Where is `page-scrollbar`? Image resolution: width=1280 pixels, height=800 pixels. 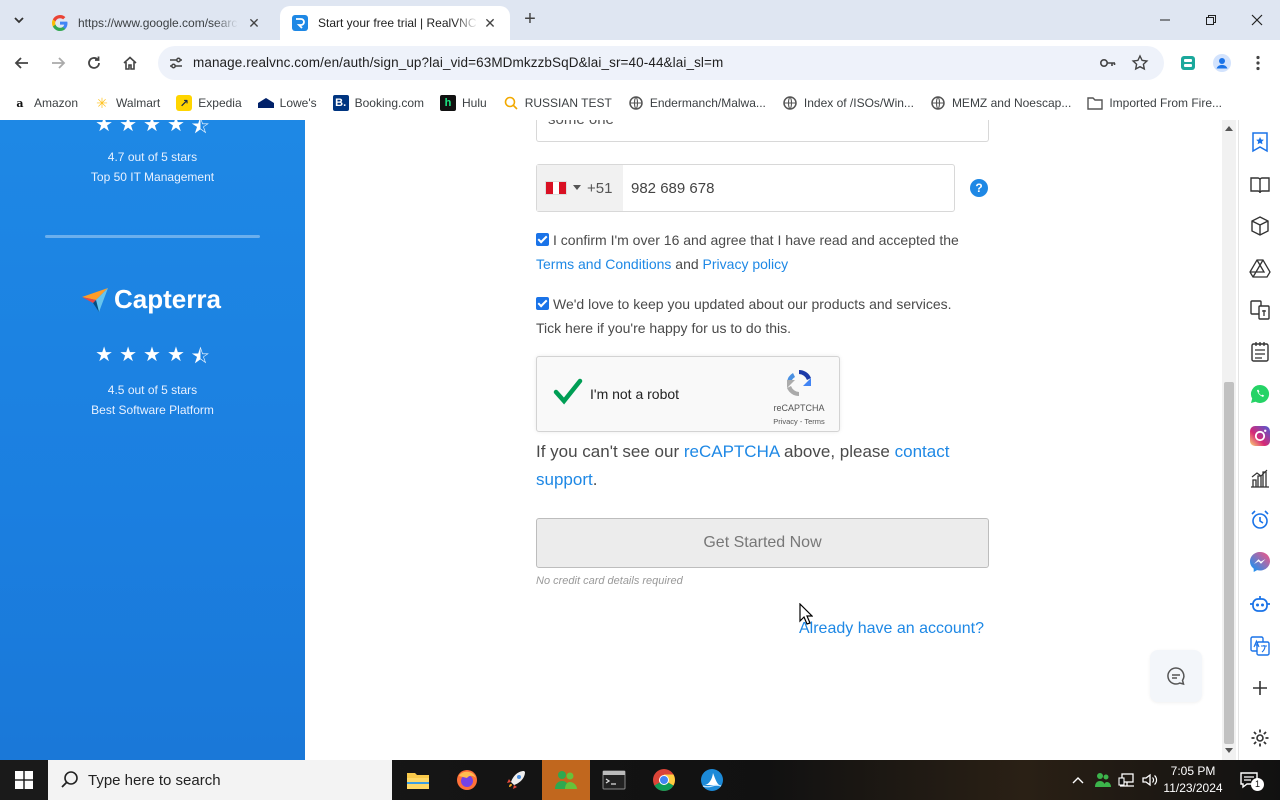
page-scrollbar is located at coordinates (1229, 440).